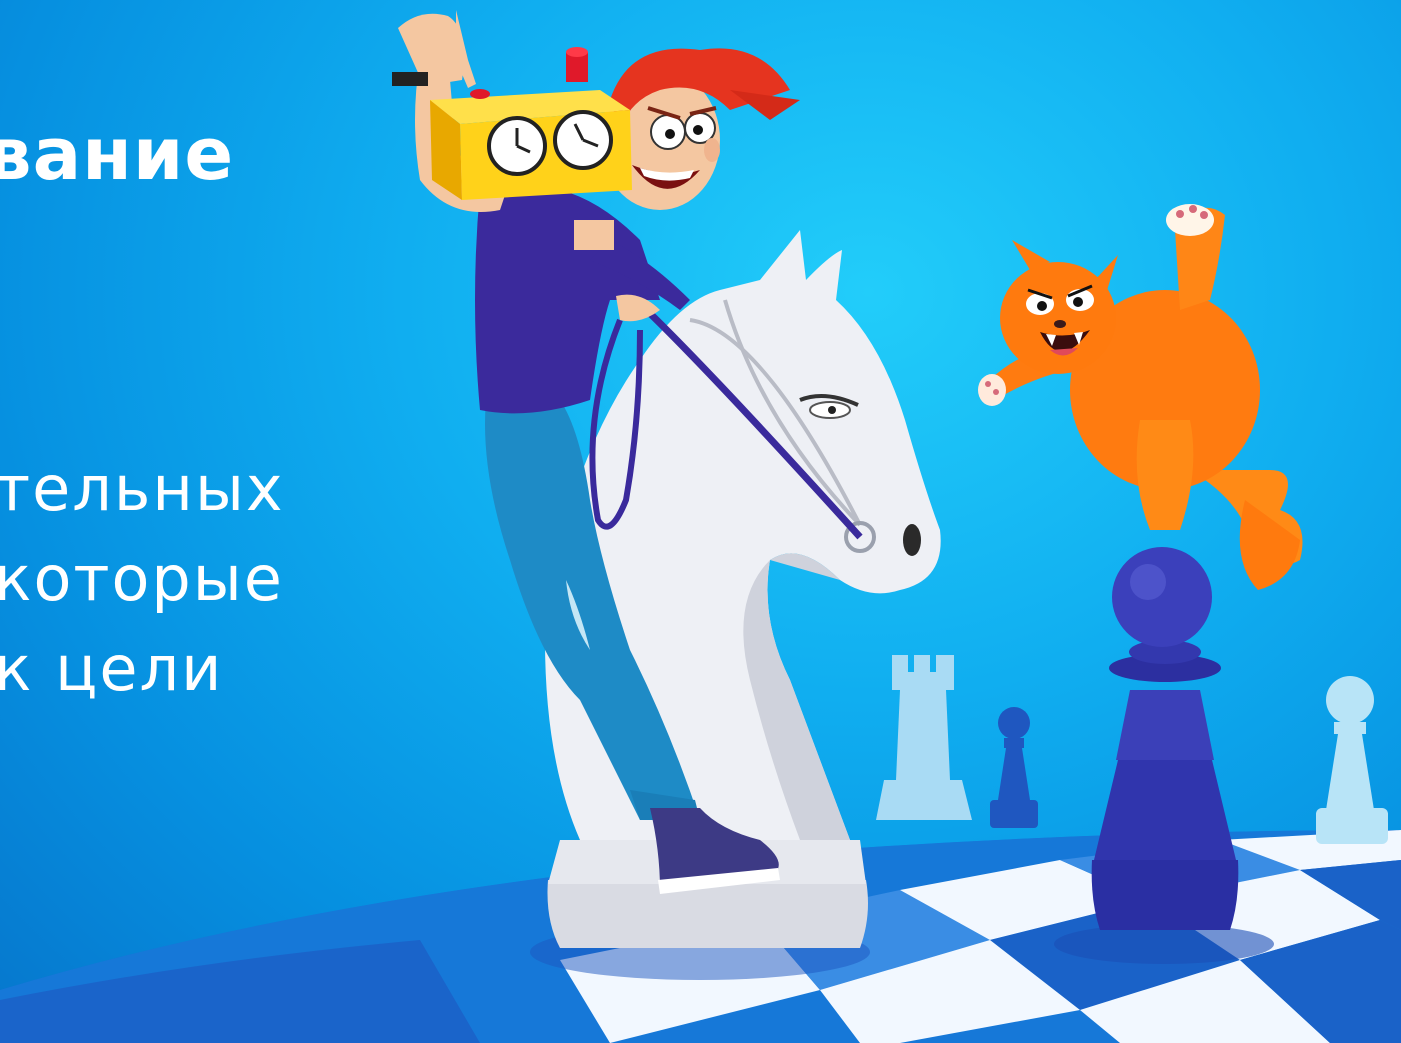 This screenshot has width=1401, height=1043. Describe the element at coordinates (1014, 767) in the screenshot. I see `small-dark-pawn` at that location.